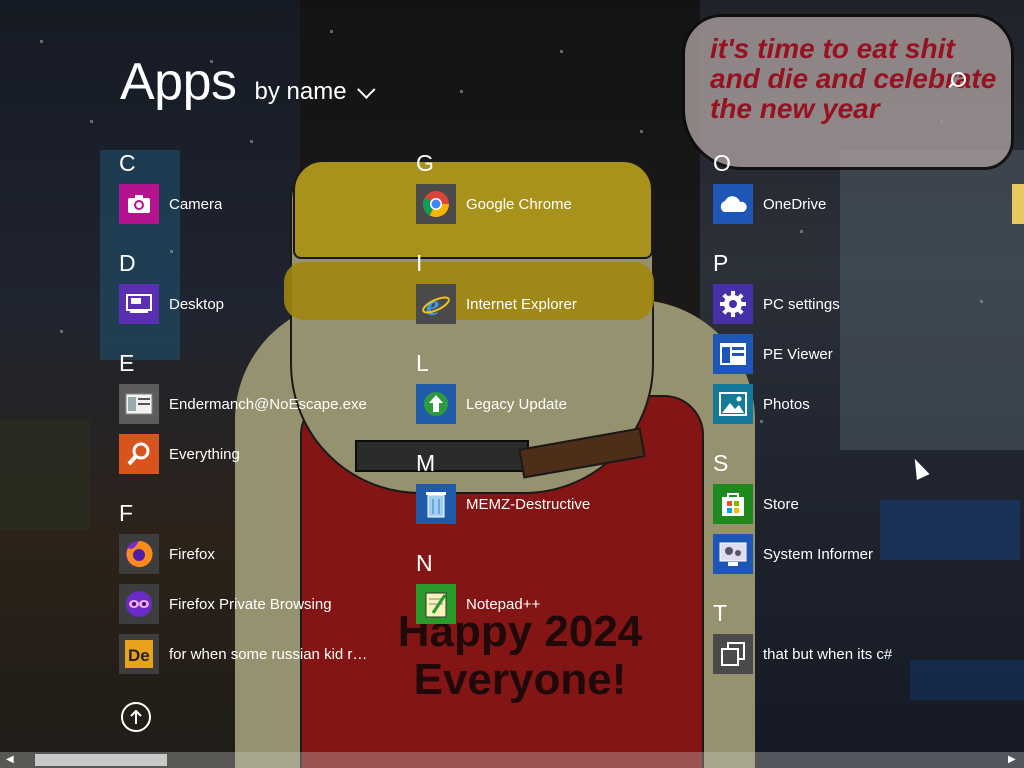 Image resolution: width=1024 pixels, height=768 pixels. Describe the element at coordinates (436, 404) in the screenshot. I see `legacy-update-icon` at that location.